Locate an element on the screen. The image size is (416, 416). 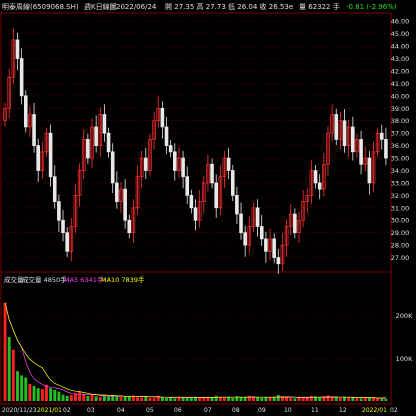
date-tick-label: 07 is located at coordinates (208, 410).